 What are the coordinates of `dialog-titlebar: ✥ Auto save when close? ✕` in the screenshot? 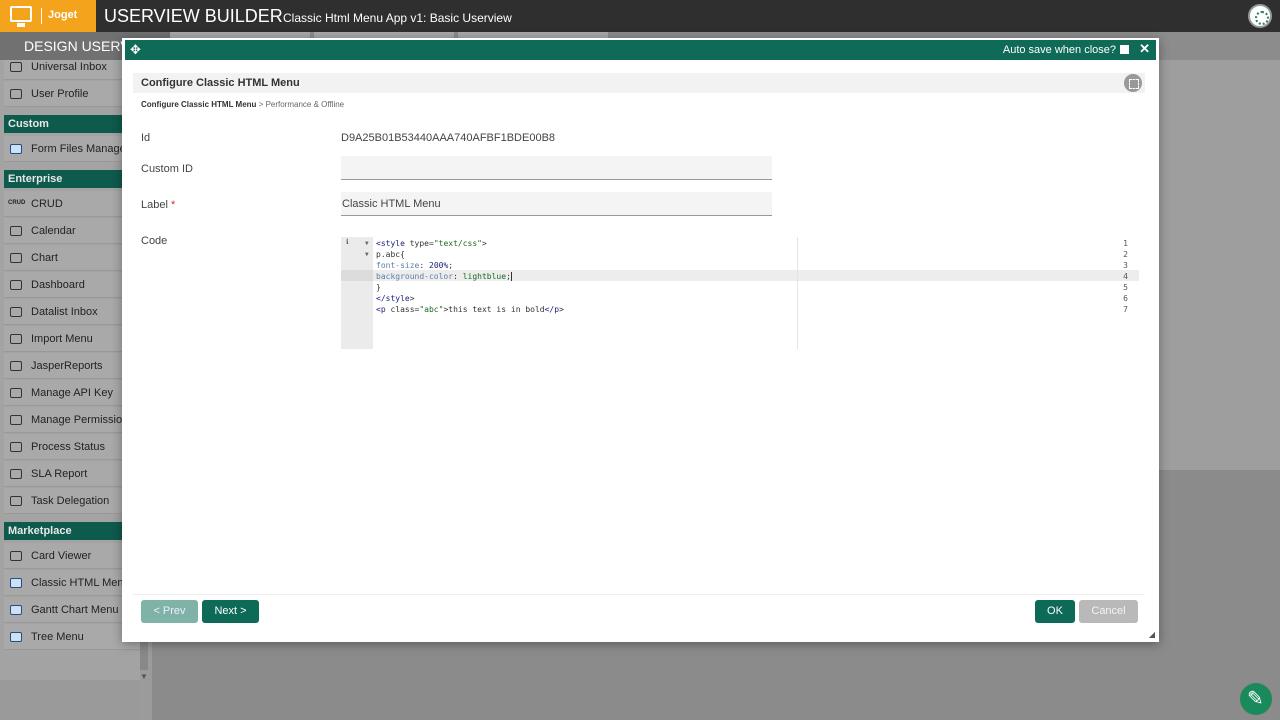 It's located at (640, 50).